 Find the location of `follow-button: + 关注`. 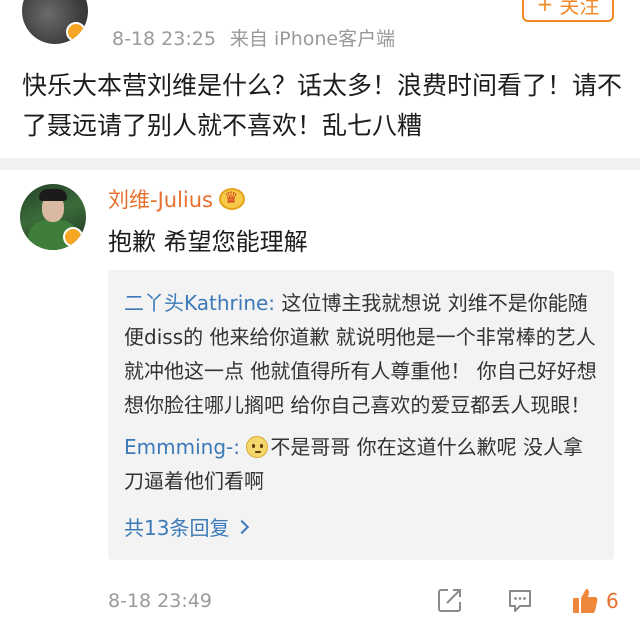

follow-button: + 关注 is located at coordinates (568, 11).